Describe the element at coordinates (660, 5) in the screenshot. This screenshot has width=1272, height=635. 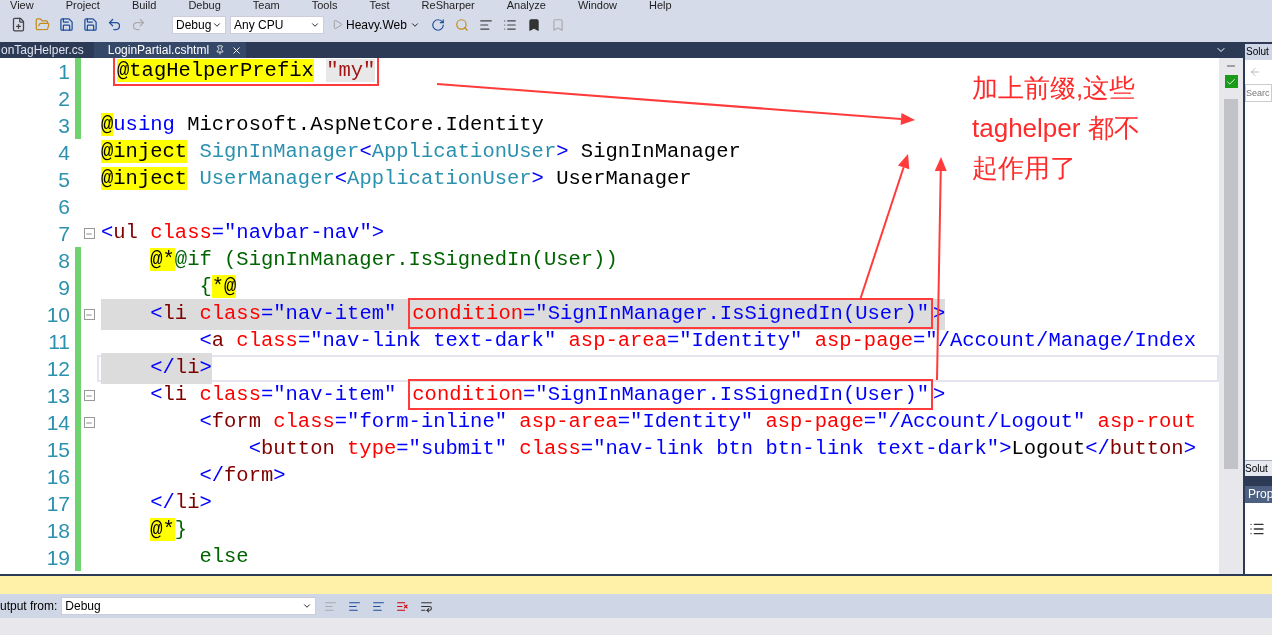
I see `menu-item: Help` at that location.